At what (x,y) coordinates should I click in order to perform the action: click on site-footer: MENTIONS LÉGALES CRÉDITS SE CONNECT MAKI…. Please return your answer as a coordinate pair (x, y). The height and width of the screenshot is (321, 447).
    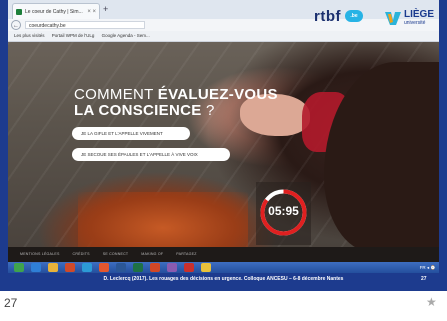
    Looking at the image, I should click on (223, 254).